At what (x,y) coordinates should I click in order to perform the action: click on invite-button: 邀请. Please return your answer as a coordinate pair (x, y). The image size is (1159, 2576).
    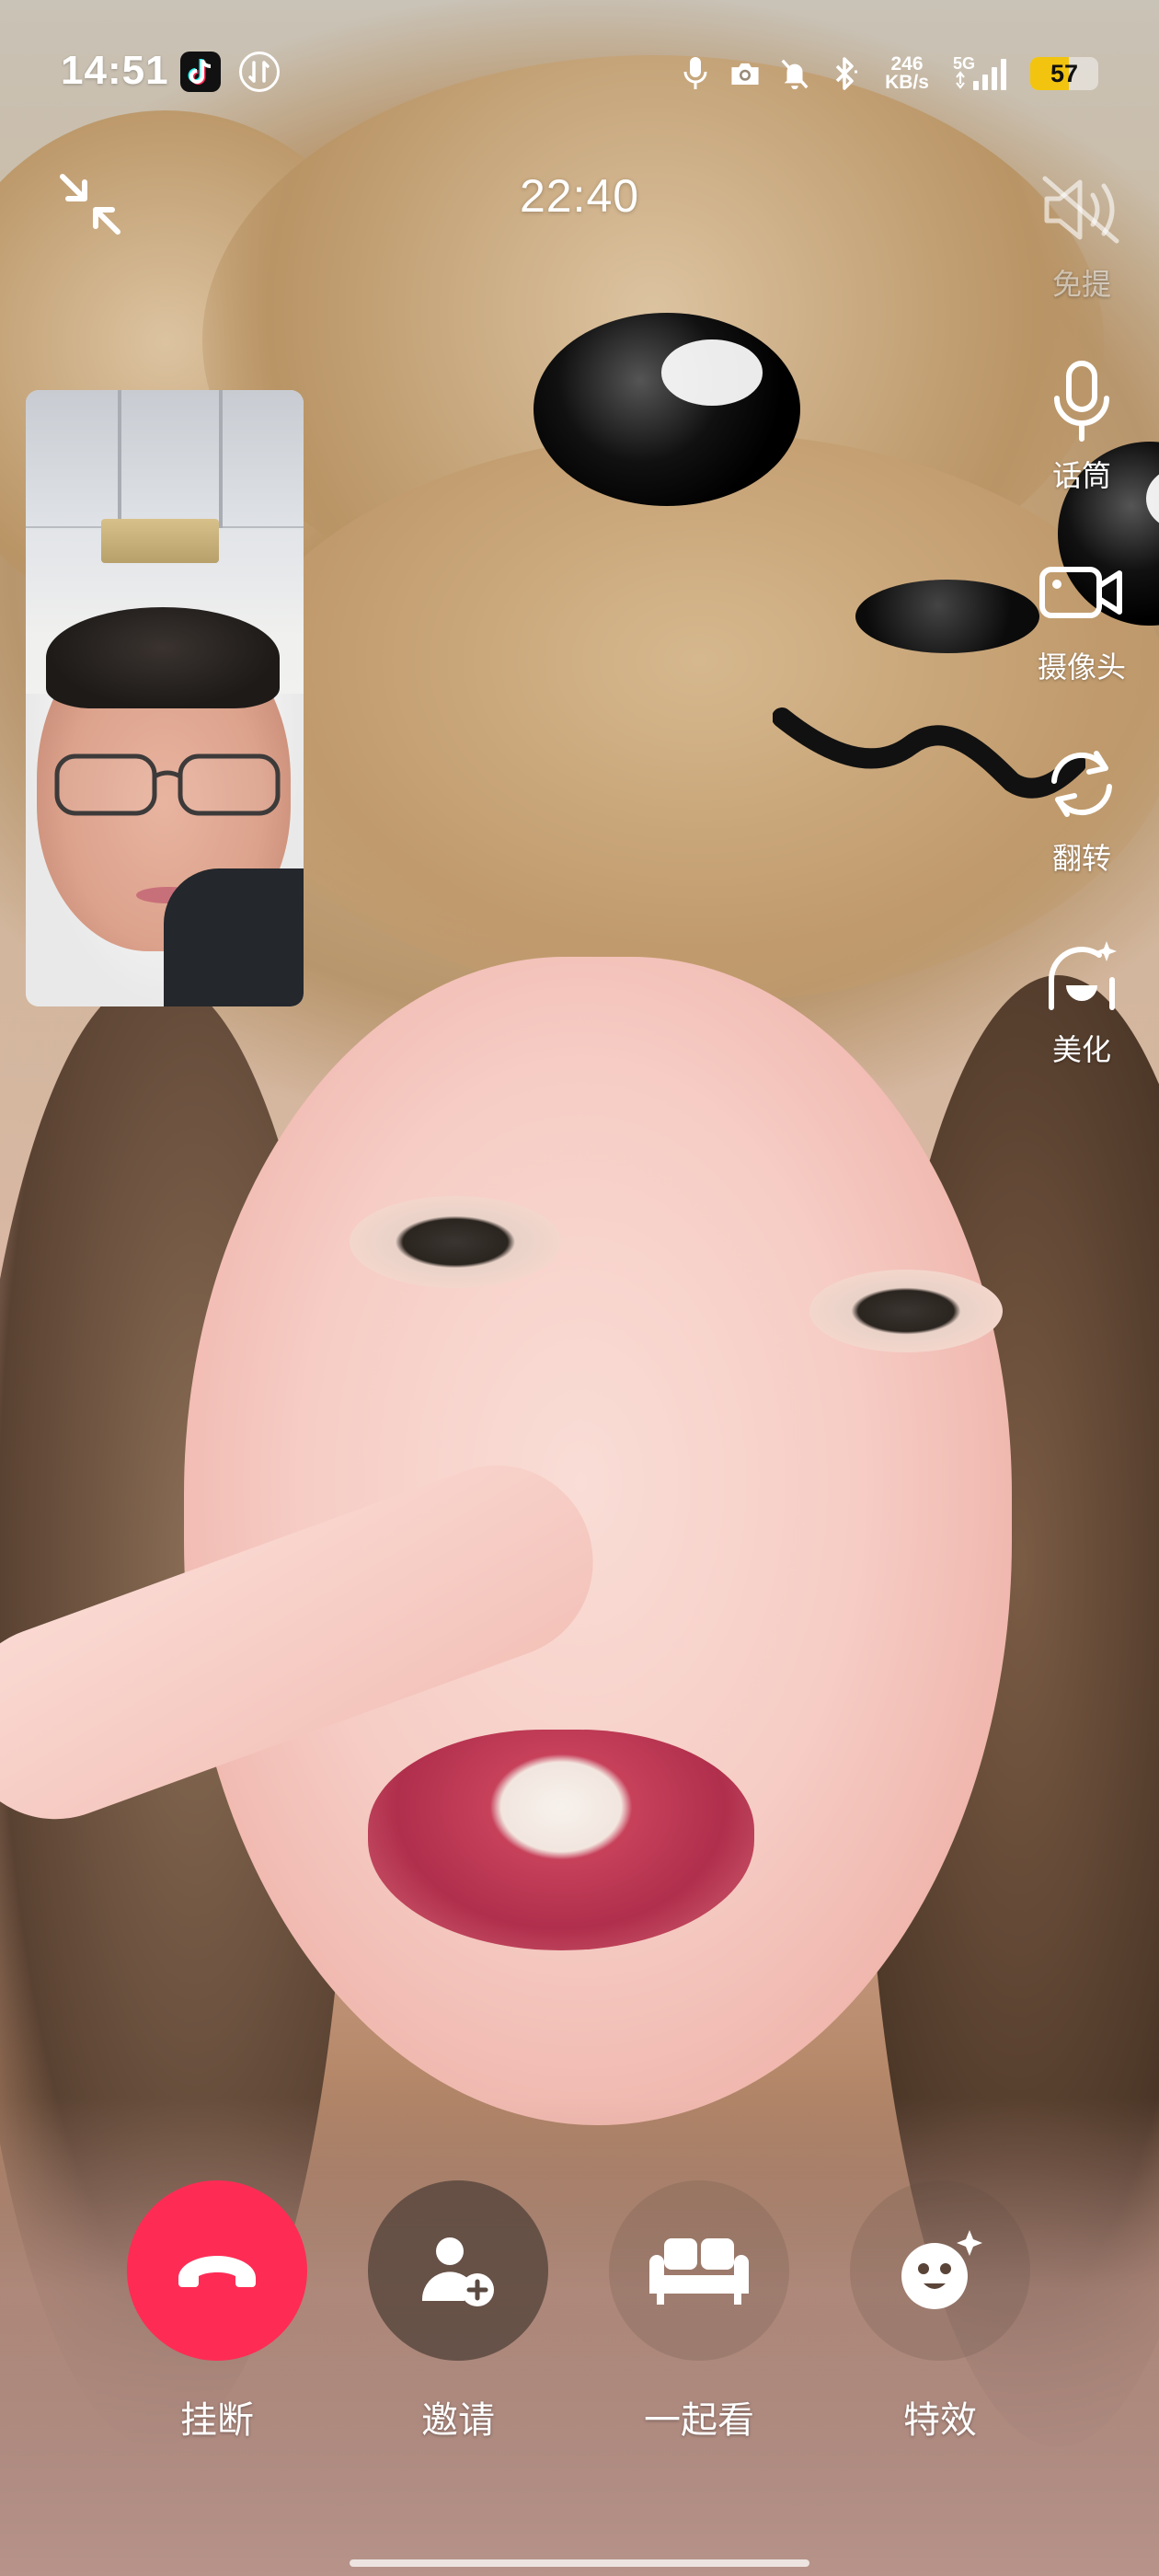
    Looking at the image, I should click on (458, 2312).